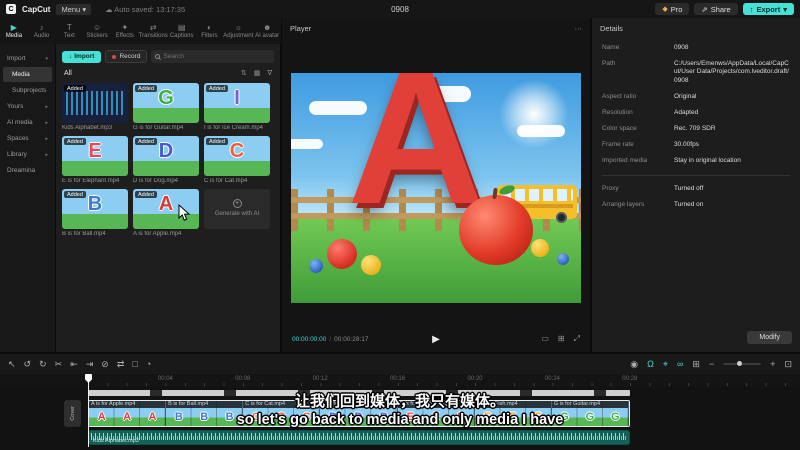 The width and height of the screenshot is (800, 450). I want to click on sidebar-item-label: AI media, so click(20, 122).